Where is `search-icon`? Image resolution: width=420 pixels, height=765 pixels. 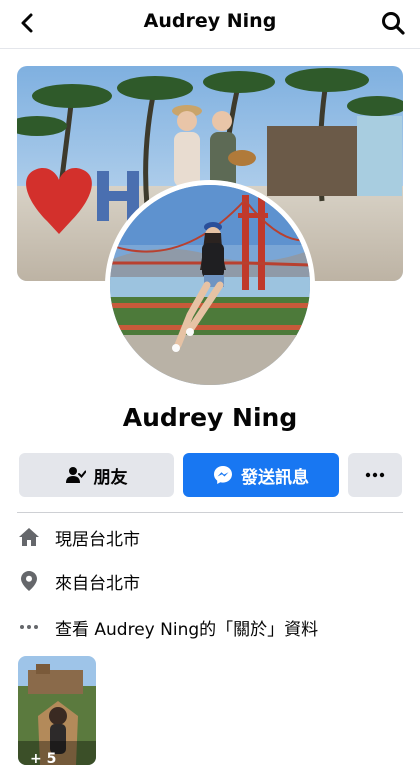 search-icon is located at coordinates (393, 23).